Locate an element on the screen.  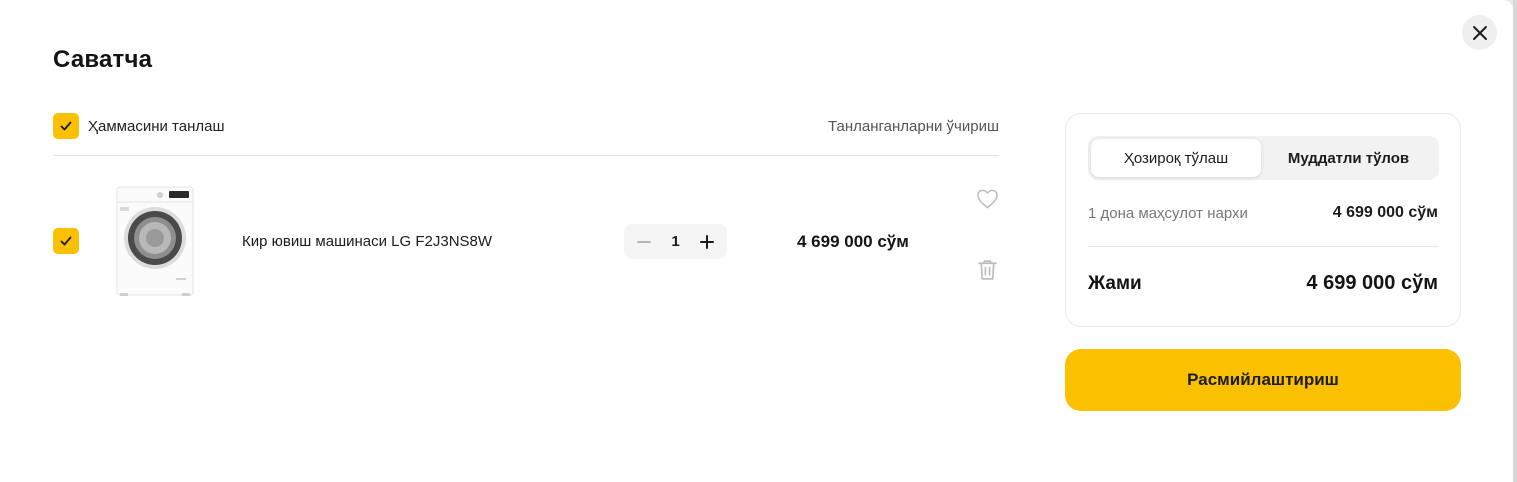
tab-pay-now: Ҳозироқ тўлаш is located at coordinates (1176, 158).